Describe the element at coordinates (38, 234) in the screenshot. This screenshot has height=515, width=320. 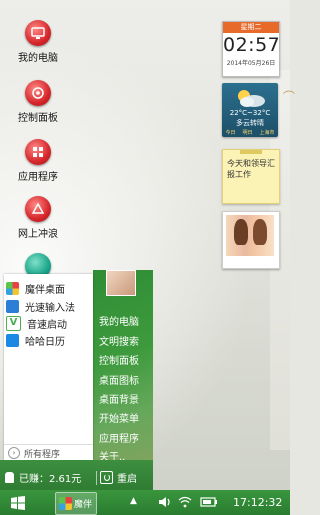
I see `desktop-icon-label: 网上冲浪` at that location.